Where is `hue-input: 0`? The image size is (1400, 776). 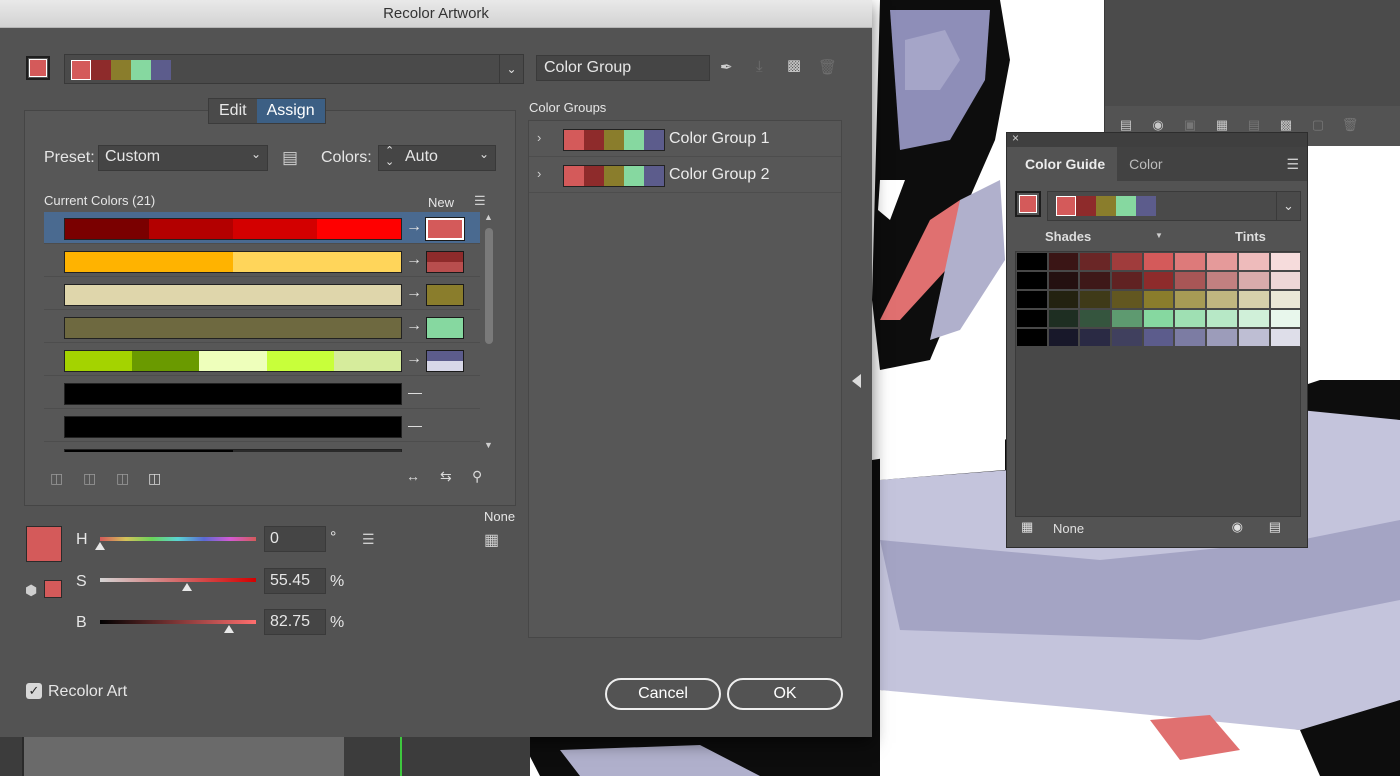
hue-input: 0 is located at coordinates (295, 539).